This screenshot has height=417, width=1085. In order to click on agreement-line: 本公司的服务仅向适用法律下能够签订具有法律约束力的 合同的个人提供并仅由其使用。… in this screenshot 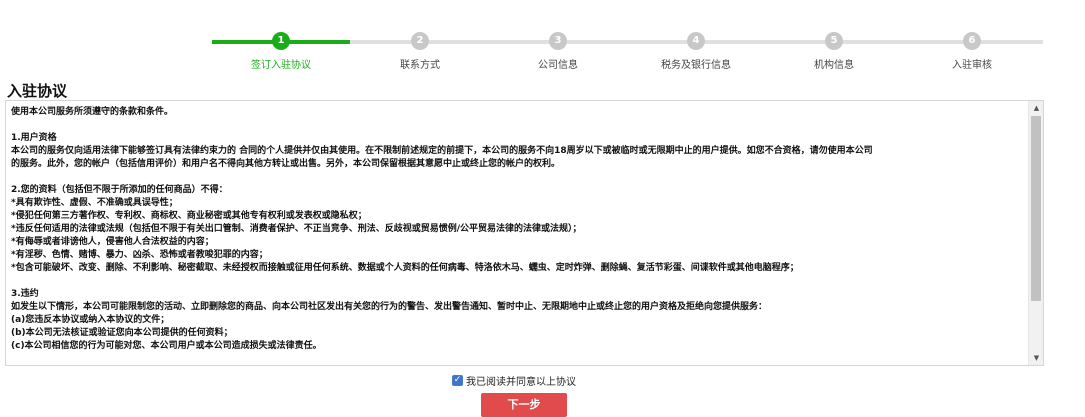, I will do `click(442, 151)`.